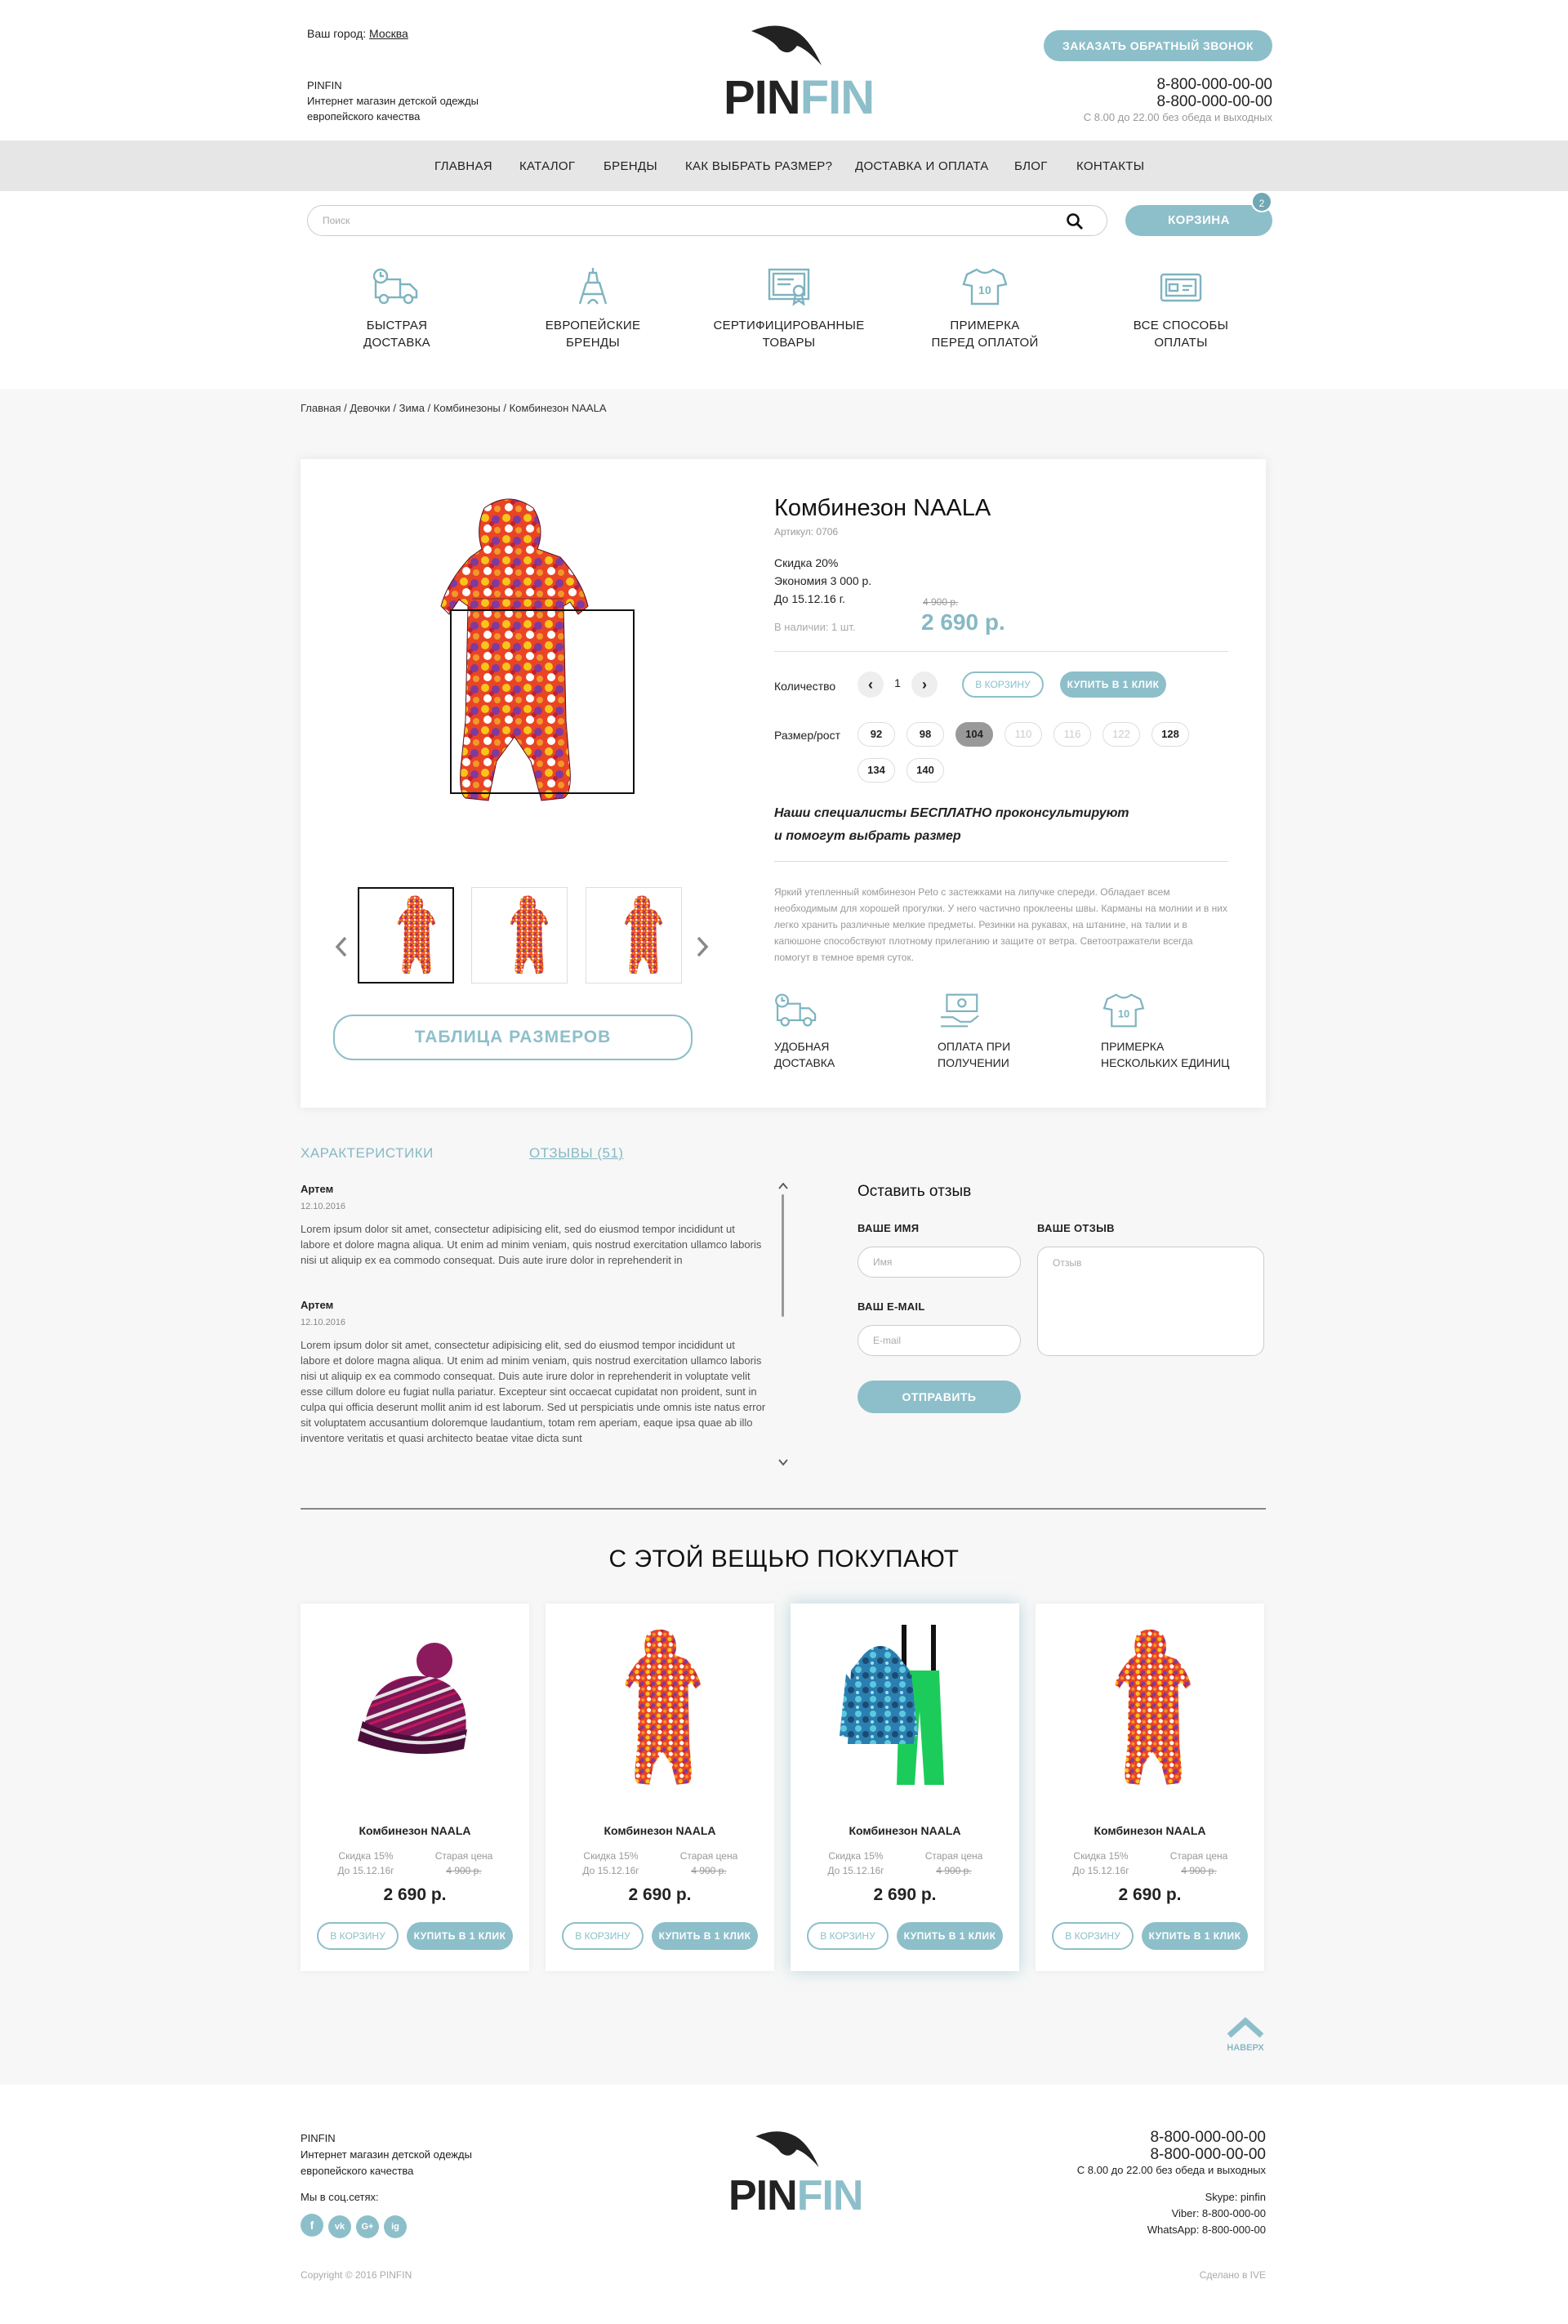 This screenshot has width=1568, height=2324. Describe the element at coordinates (1158, 45) in the screenshot. I see `callback-button: ЗАКАЗАТЬ ОБРАТНЫЙ ЗВОНОК` at that location.